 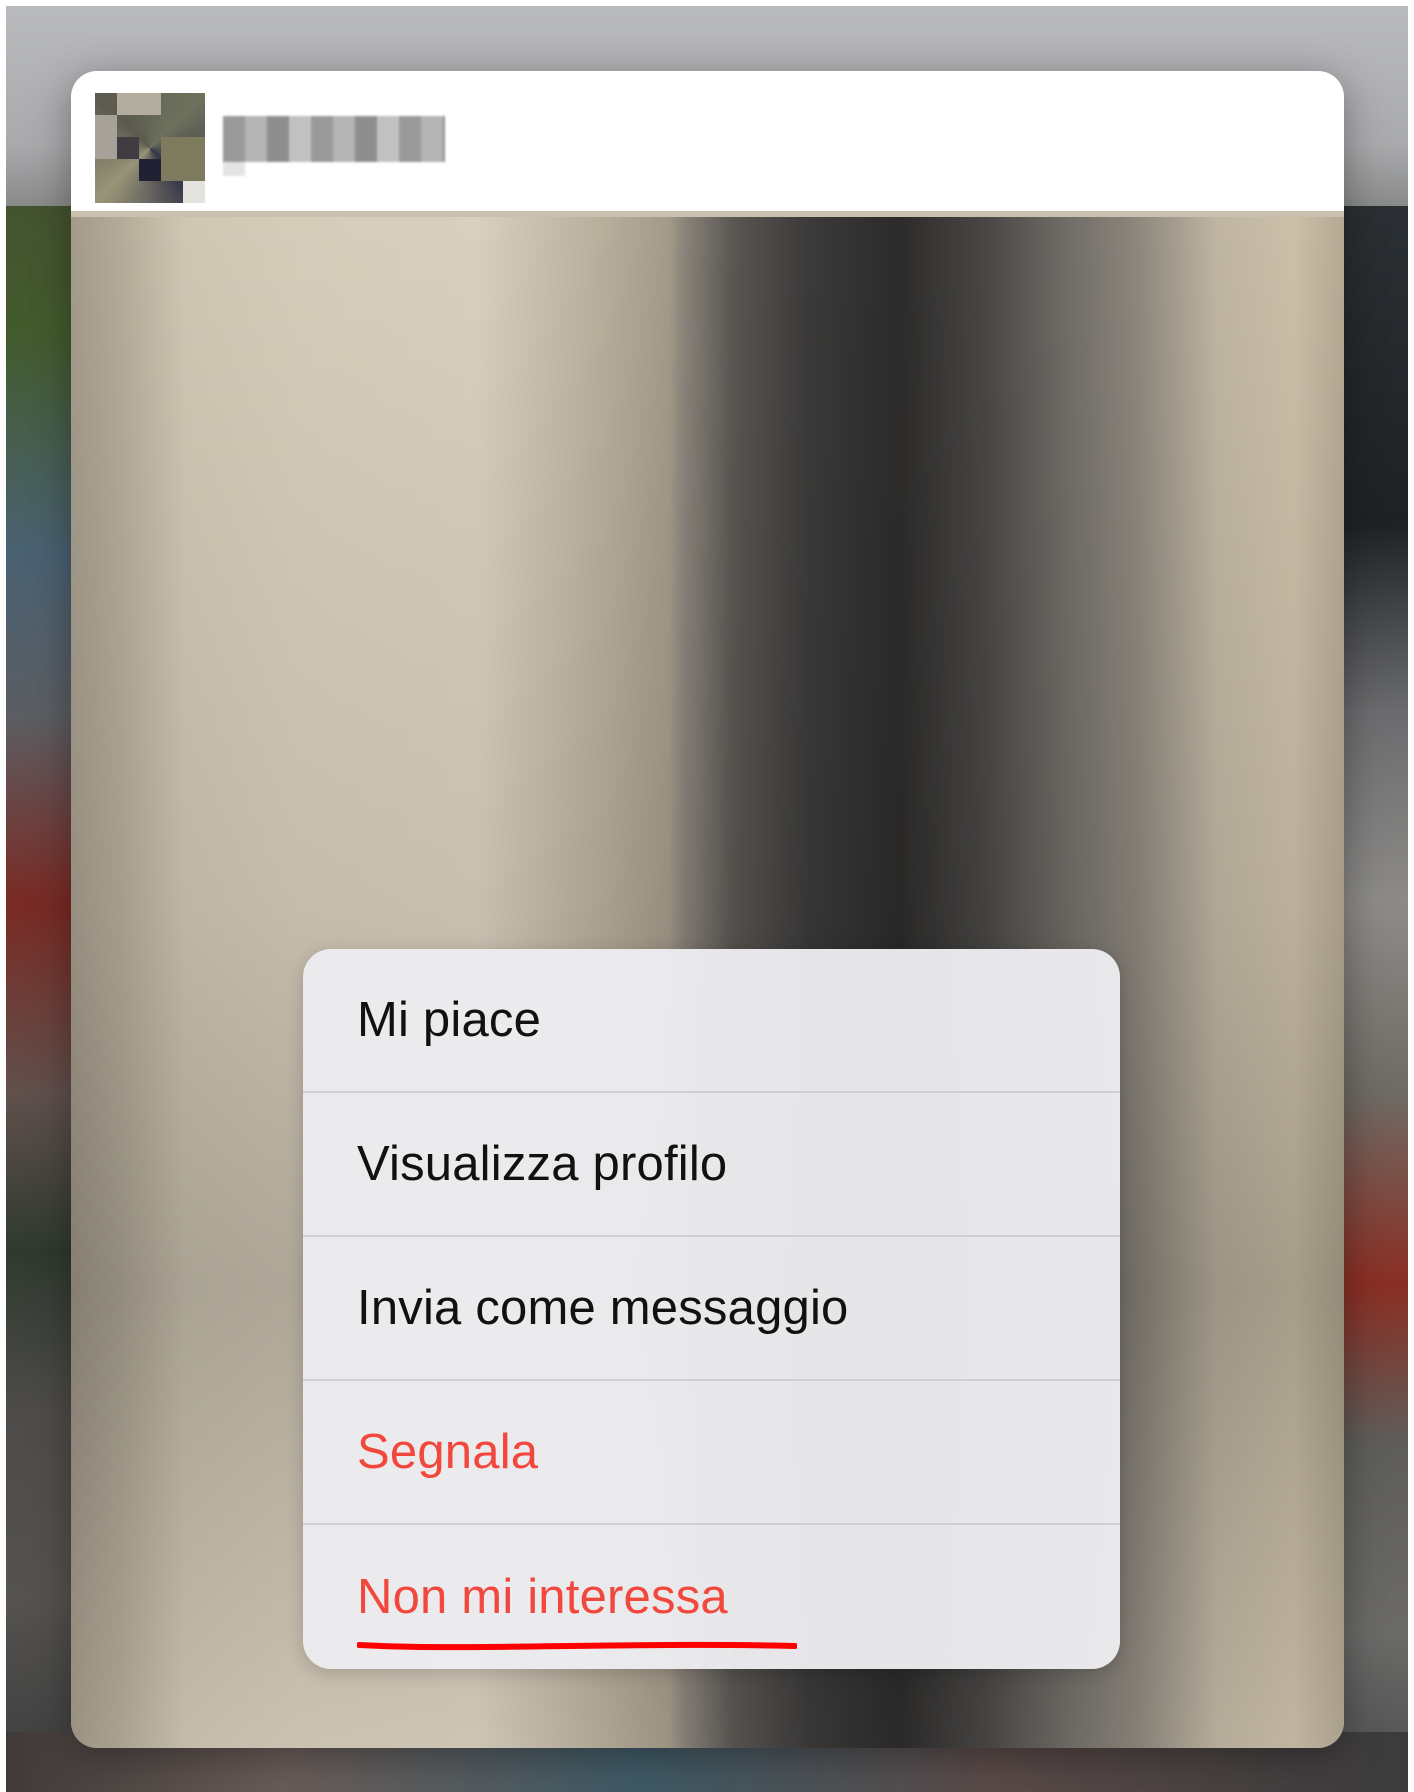 I want to click on menu-item-send-as-message: Invia come messaggio, so click(x=711, y=1309).